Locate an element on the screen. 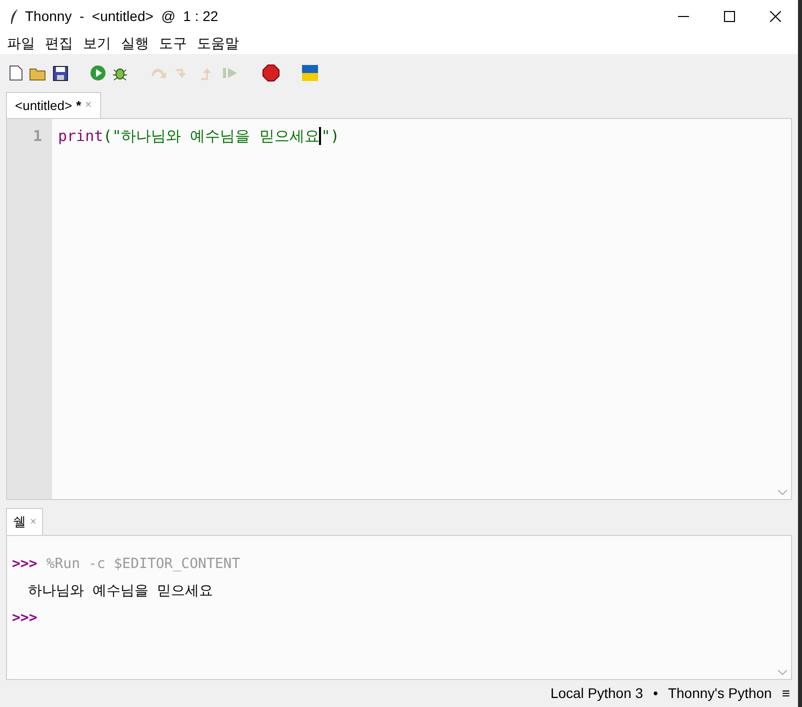 This screenshot has height=707, width=802. interpreter-label: Thonny's Python is located at coordinates (720, 693).